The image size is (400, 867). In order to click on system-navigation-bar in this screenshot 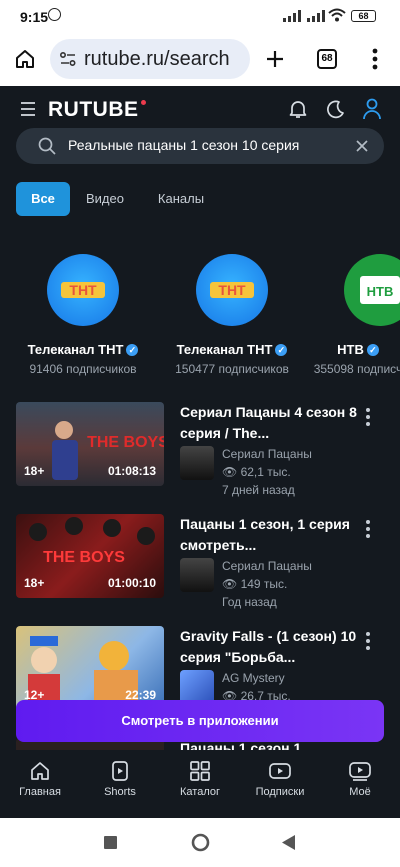, I will do `click(200, 842)`.